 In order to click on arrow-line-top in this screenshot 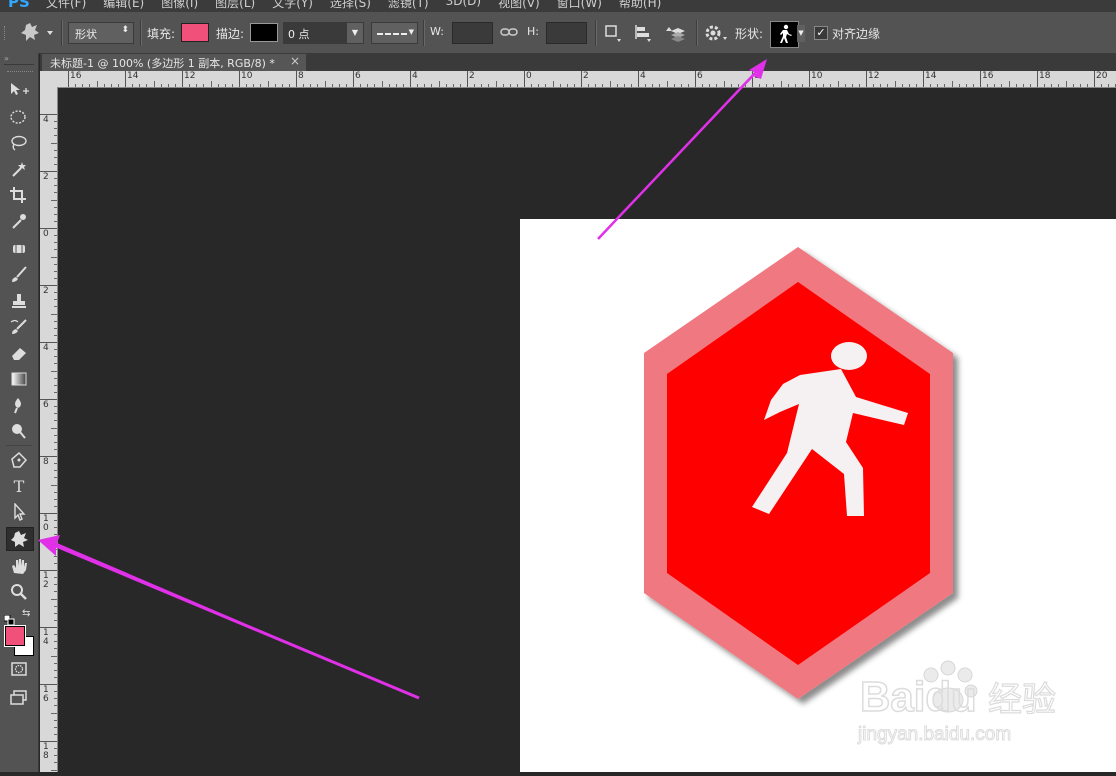, I will do `click(677, 155)`.